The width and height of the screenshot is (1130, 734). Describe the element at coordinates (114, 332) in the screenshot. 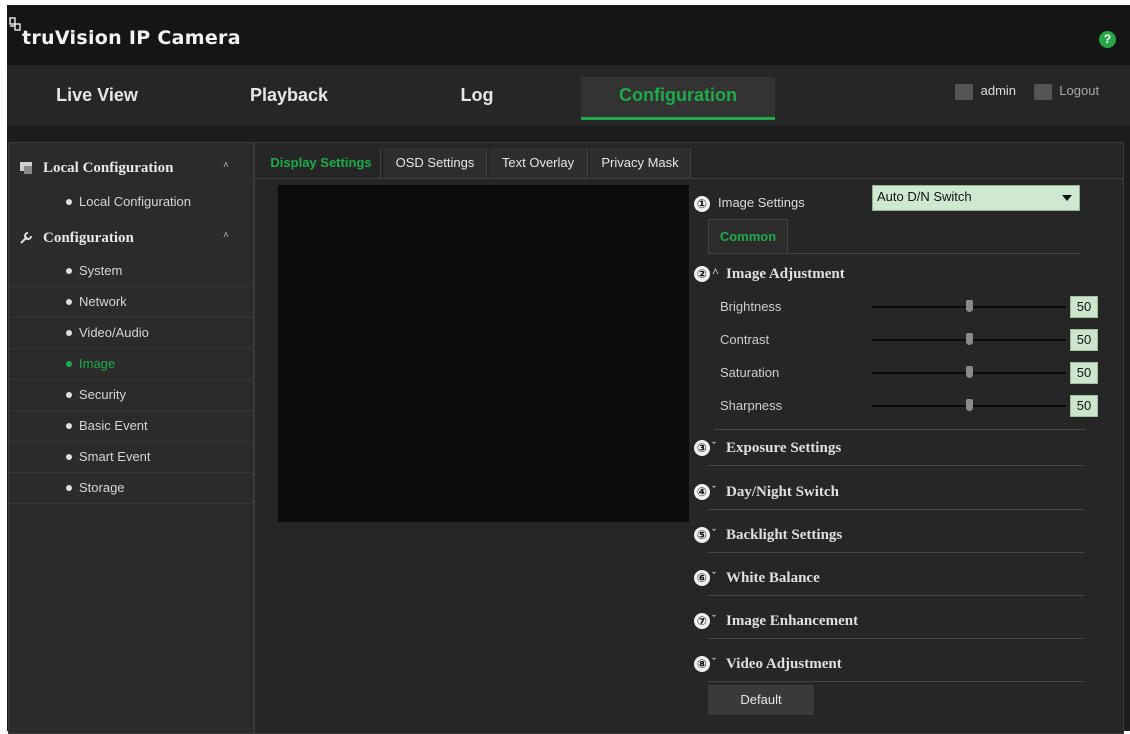

I see `sidebar-item-label: Video/Audio` at that location.